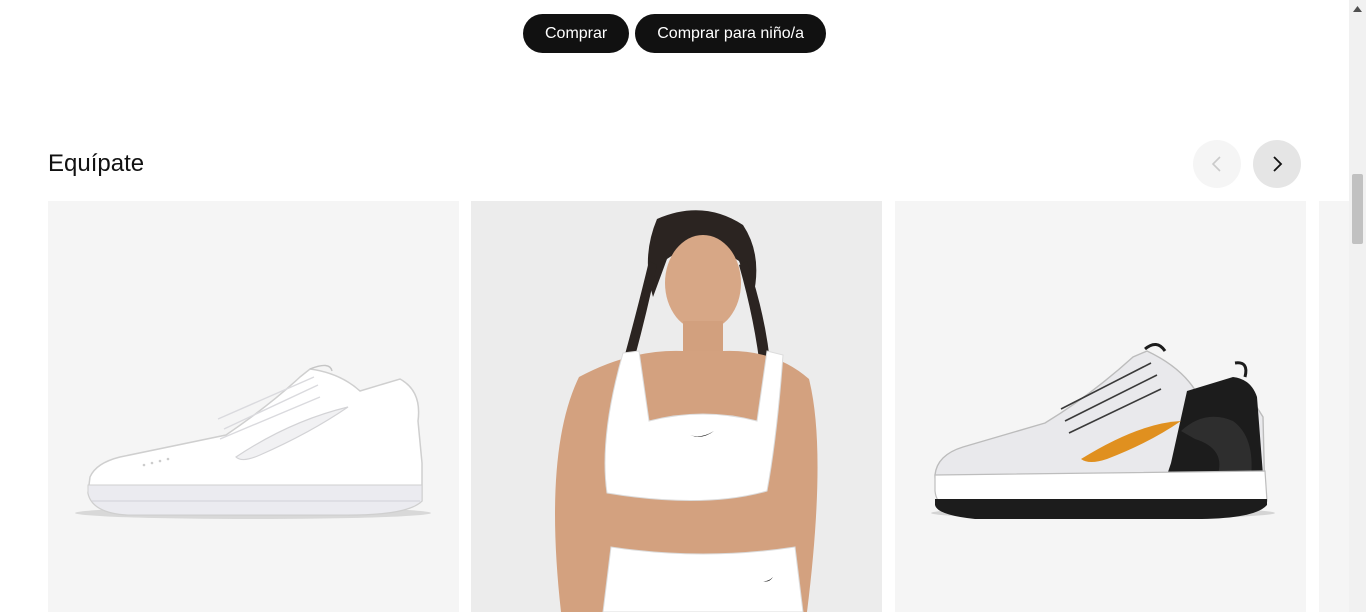 The height and width of the screenshot is (612, 1366). What do you see at coordinates (1357, 306) in the screenshot?
I see `page-scrollbar` at bounding box center [1357, 306].